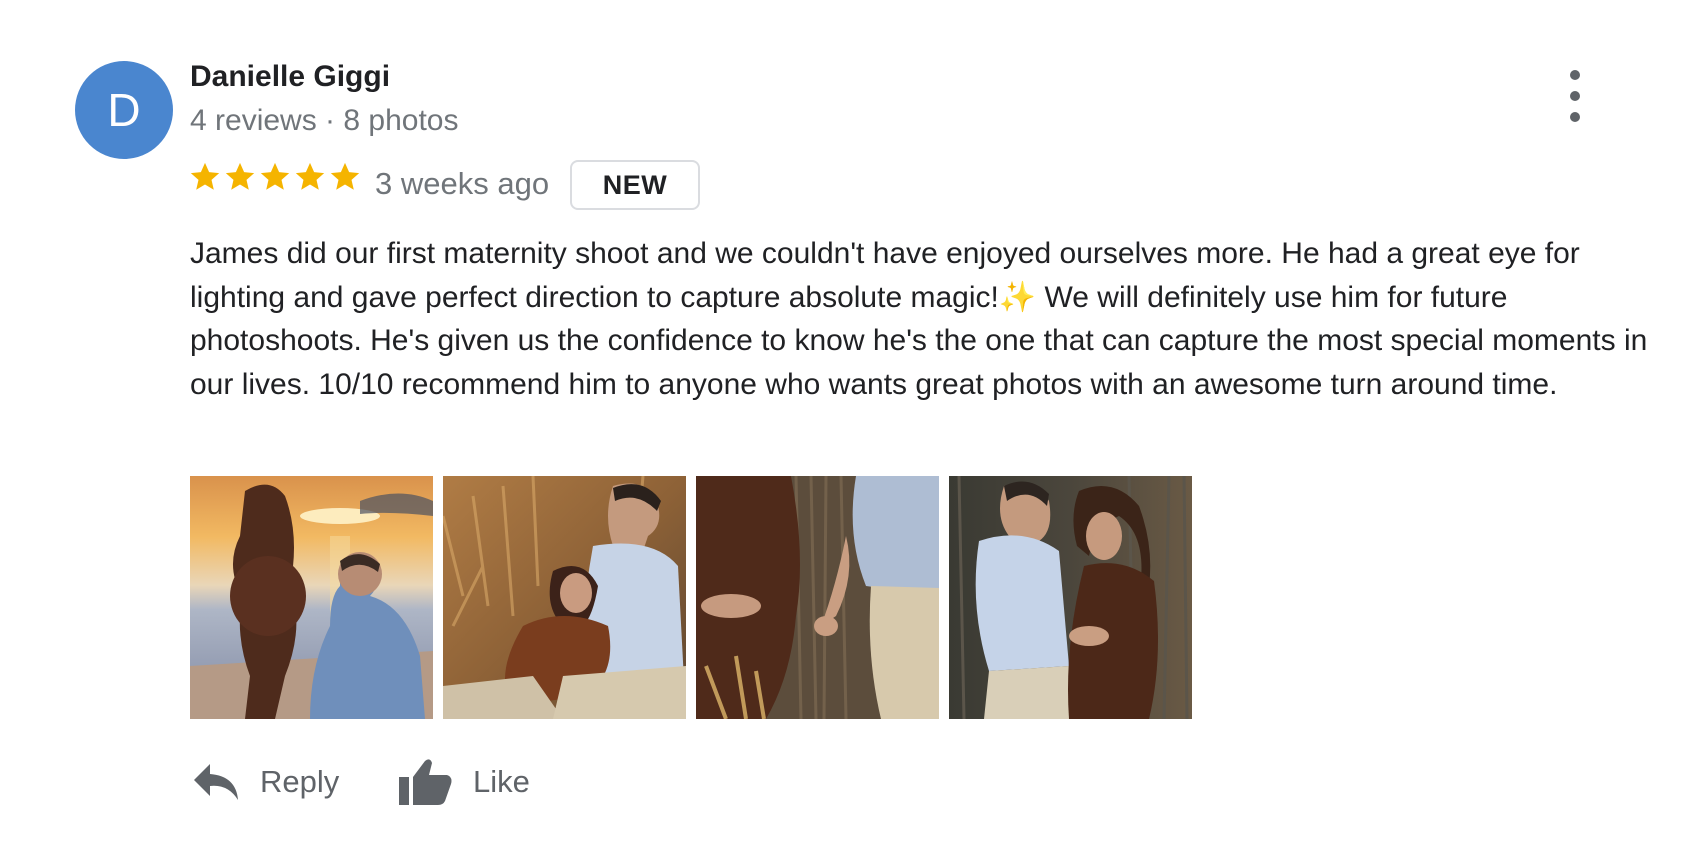 This screenshot has height=862, width=1681. I want to click on reply-label: Reply, so click(300, 781).